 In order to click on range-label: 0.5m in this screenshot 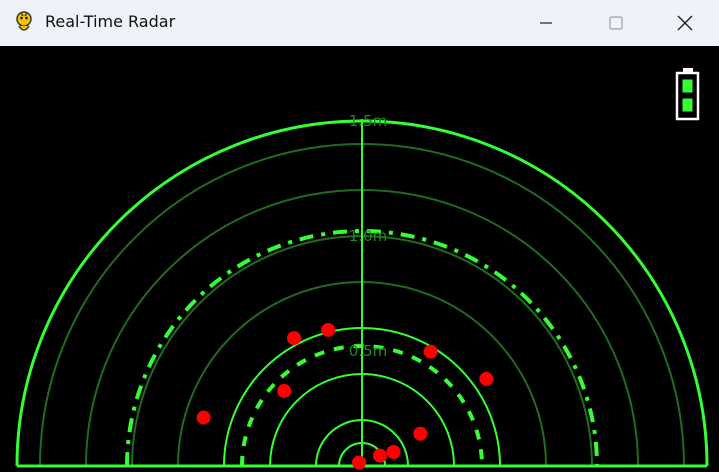, I will do `click(368, 351)`.